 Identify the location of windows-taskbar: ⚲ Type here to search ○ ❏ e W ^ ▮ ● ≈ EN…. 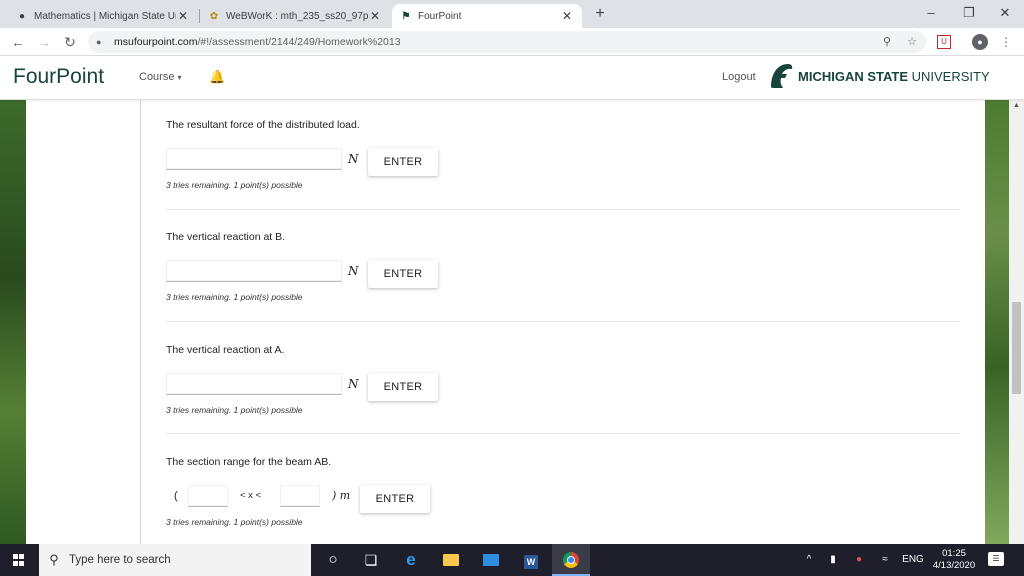
(512, 560).